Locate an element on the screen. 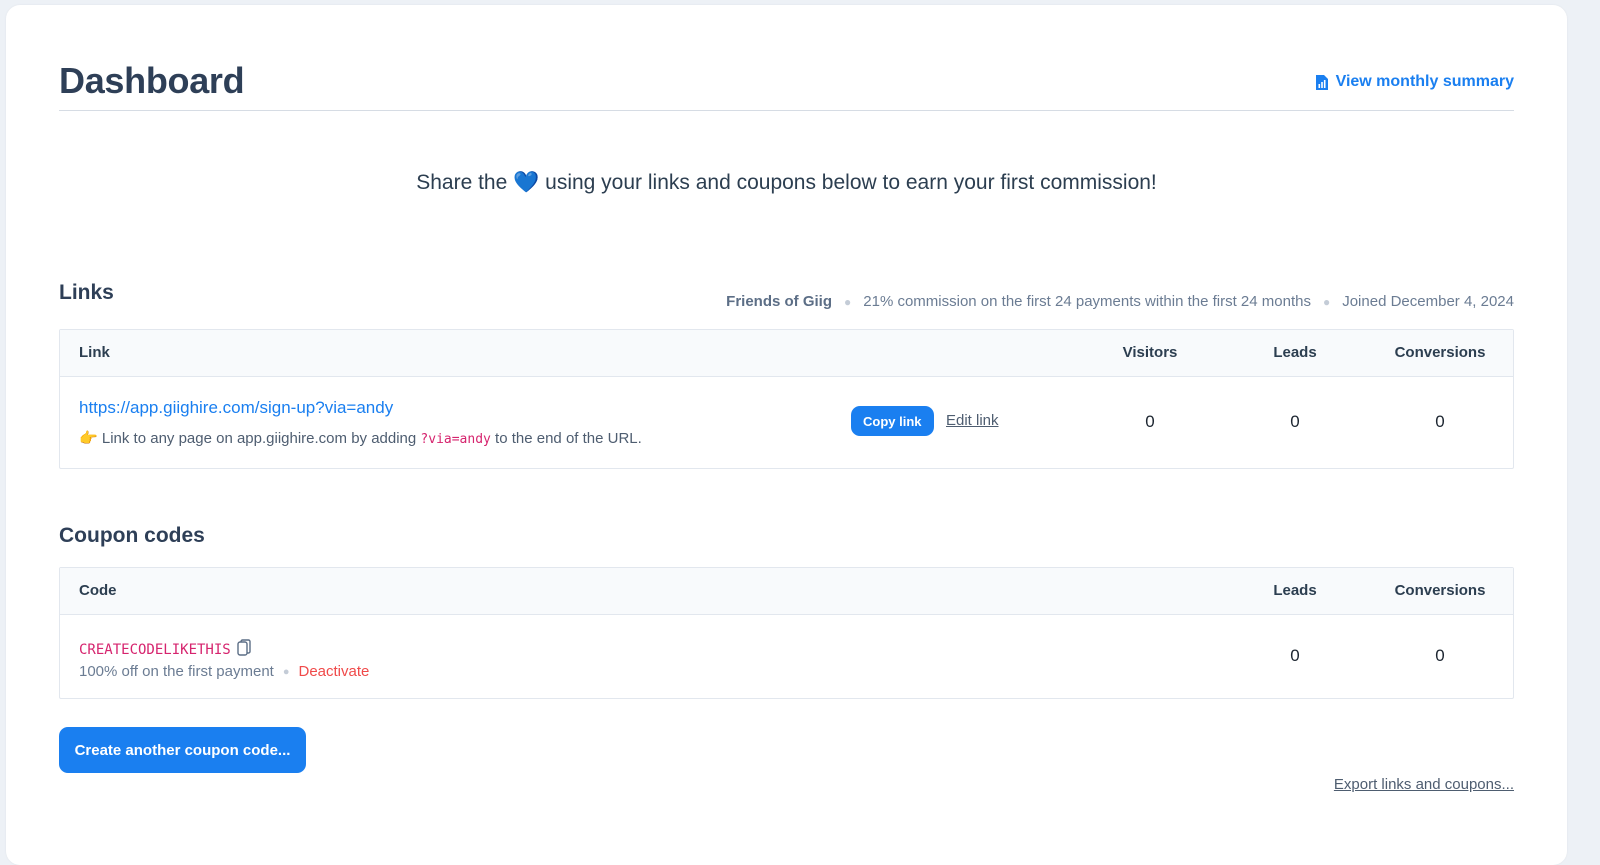 The width and height of the screenshot is (1600, 865). copy-link-button: Copy link is located at coordinates (892, 421).